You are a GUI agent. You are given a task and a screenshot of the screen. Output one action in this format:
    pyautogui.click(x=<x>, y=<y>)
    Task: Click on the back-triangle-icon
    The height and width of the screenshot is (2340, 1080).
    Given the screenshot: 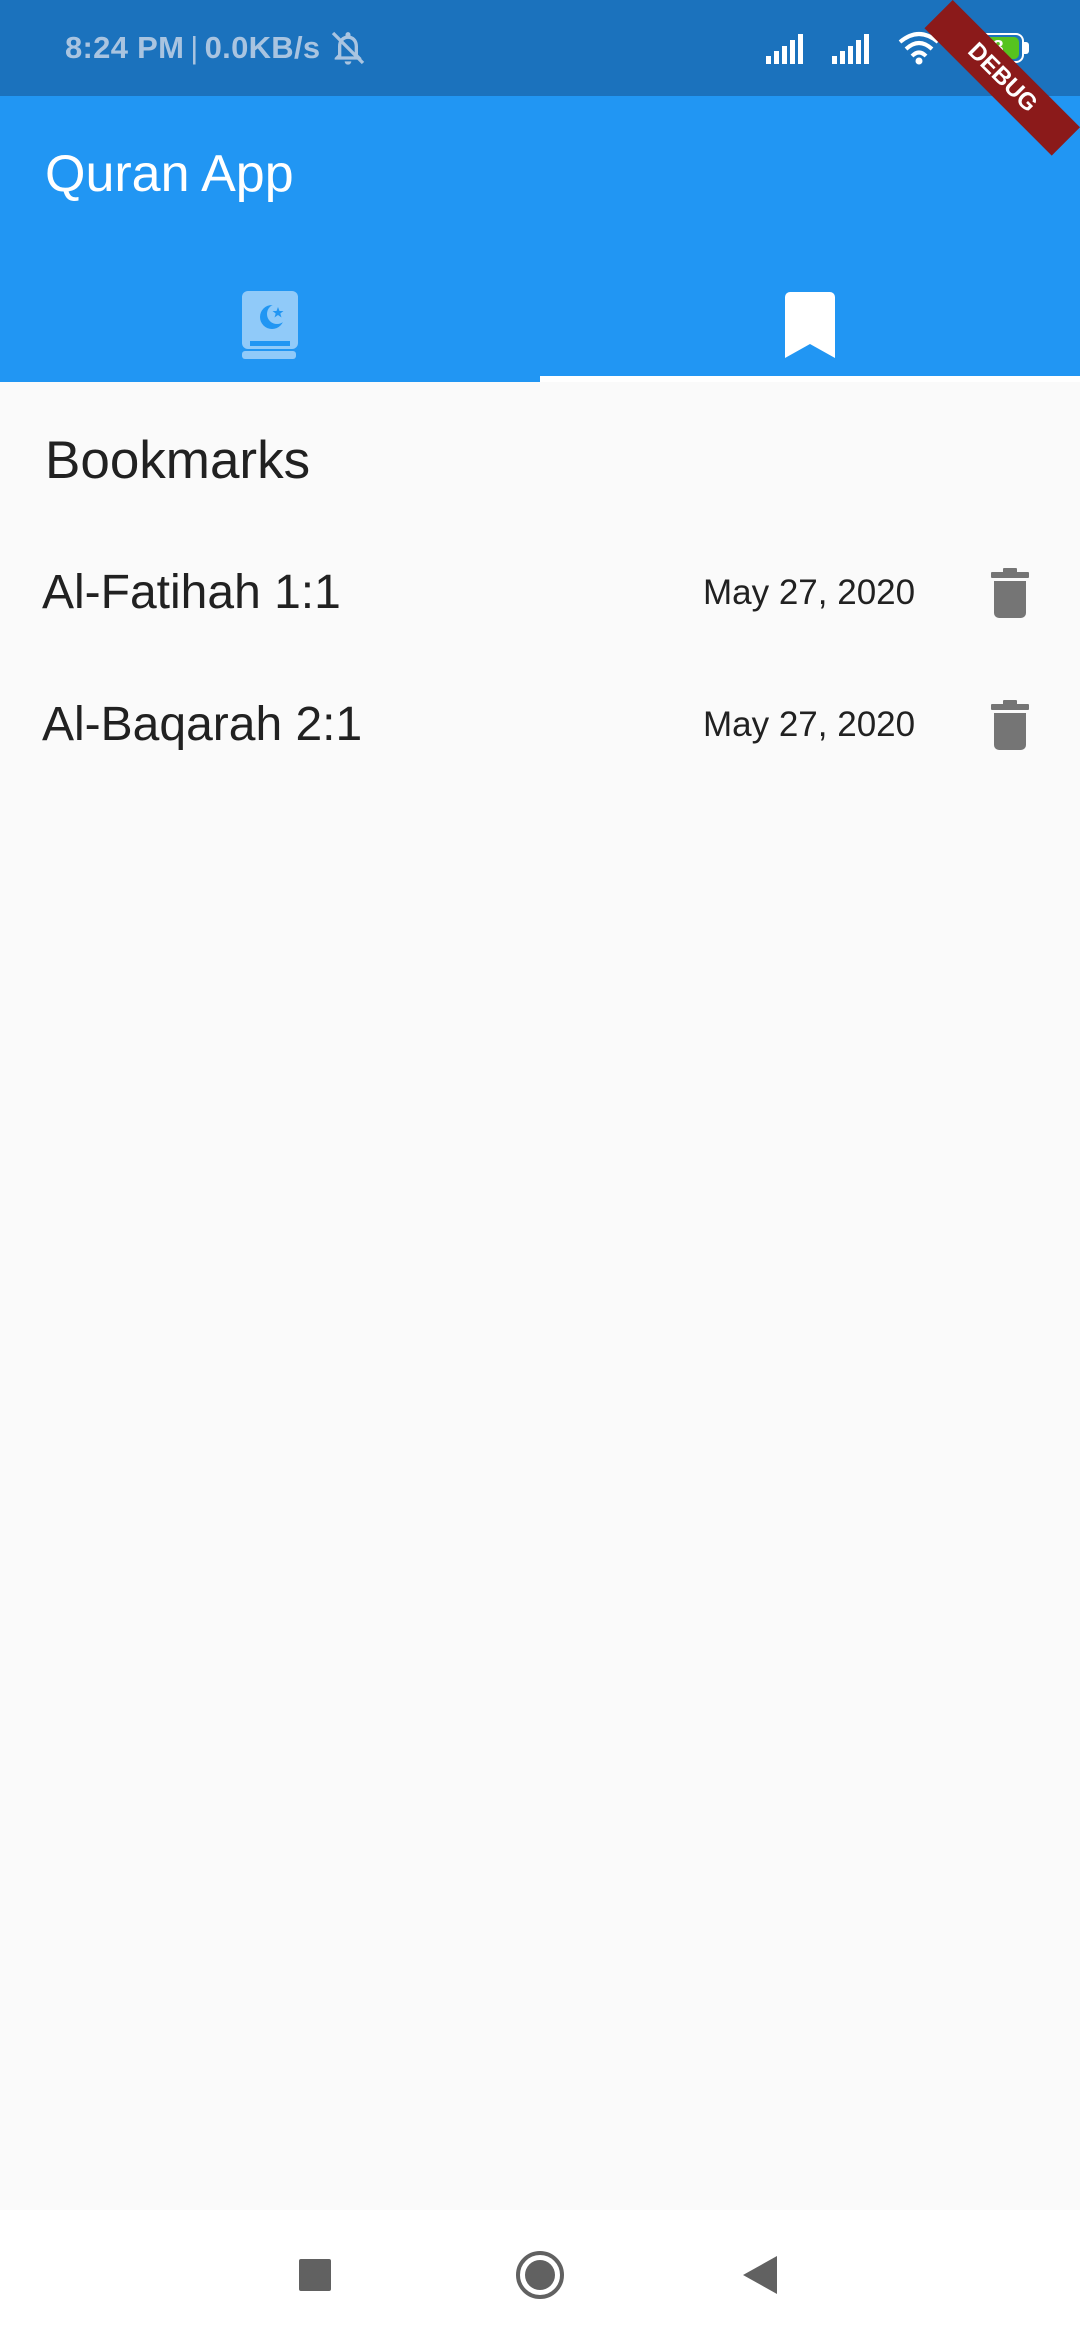 What is the action you would take?
    pyautogui.click(x=760, y=2275)
    